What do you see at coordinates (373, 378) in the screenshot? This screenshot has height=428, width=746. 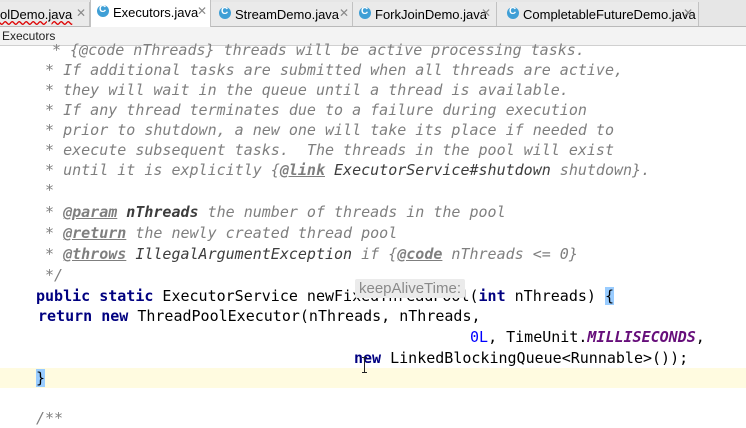 I see `caret-line: }` at bounding box center [373, 378].